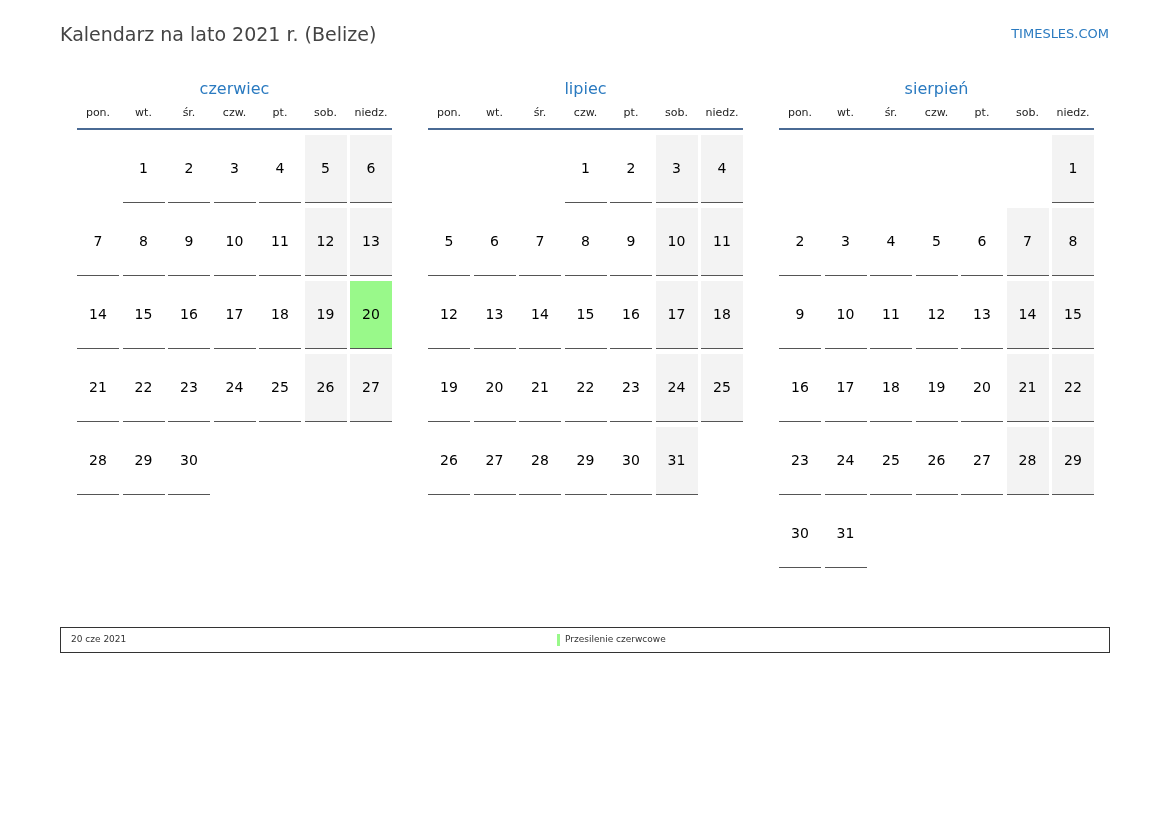 This screenshot has width=1169, height=827. What do you see at coordinates (1073, 315) in the screenshot?
I see `day-cell: 15` at bounding box center [1073, 315].